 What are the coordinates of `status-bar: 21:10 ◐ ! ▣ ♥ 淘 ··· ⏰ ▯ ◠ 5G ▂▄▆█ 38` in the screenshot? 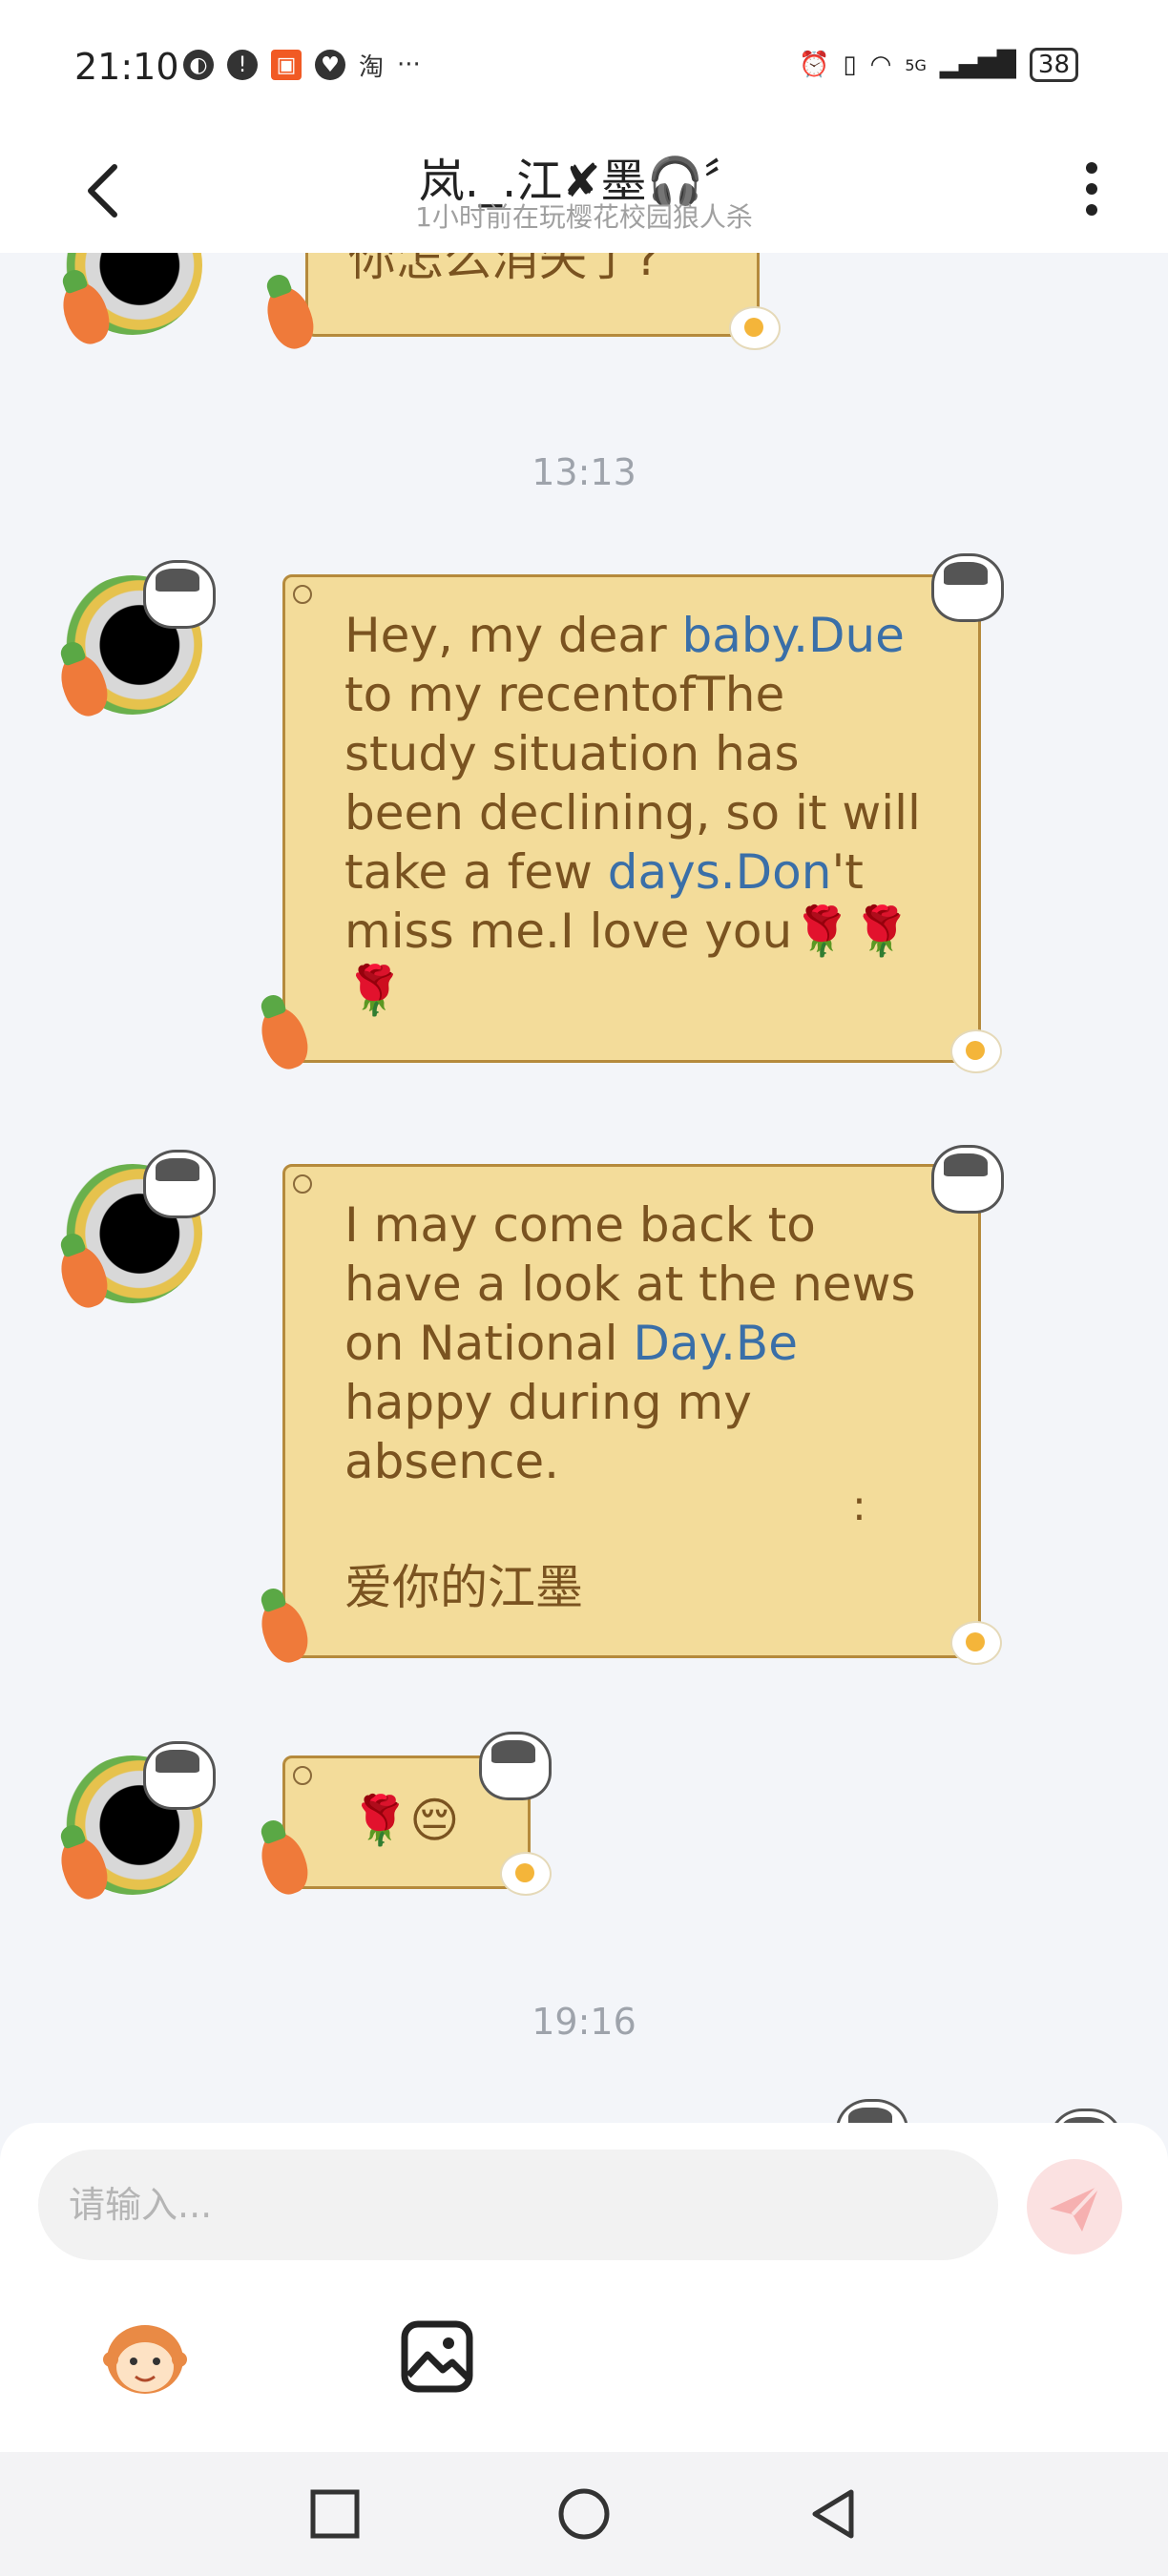 It's located at (584, 67).